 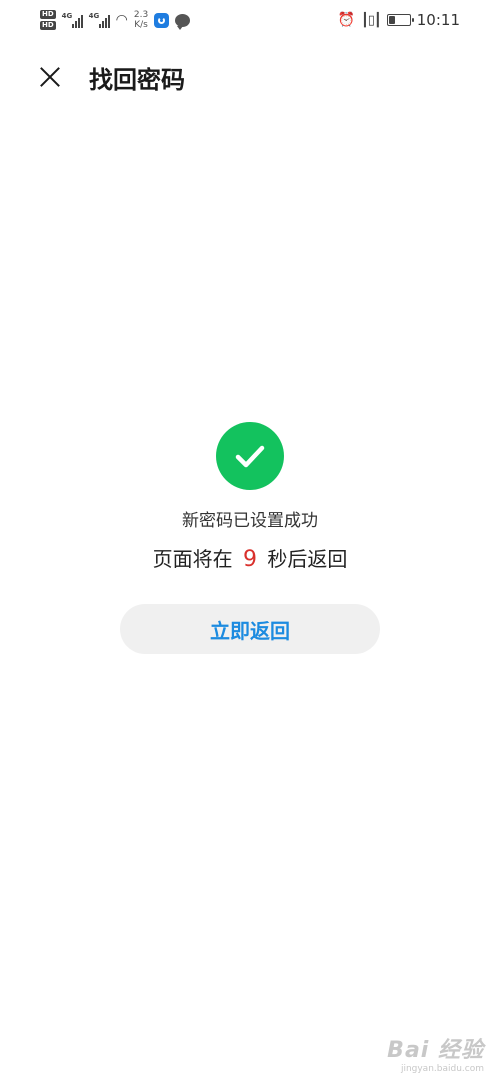 I want to click on alarm-icon: ⏰, so click(x=346, y=20).